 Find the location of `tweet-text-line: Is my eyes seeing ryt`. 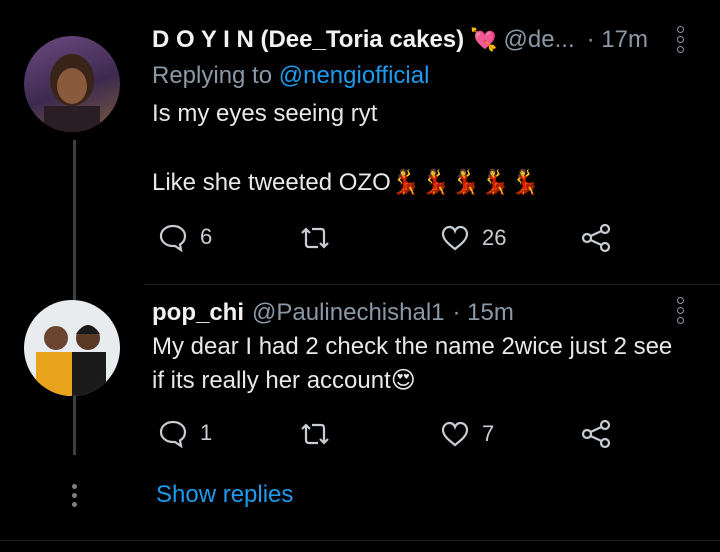

tweet-text-line: Is my eyes seeing ryt is located at coordinates (265, 113).